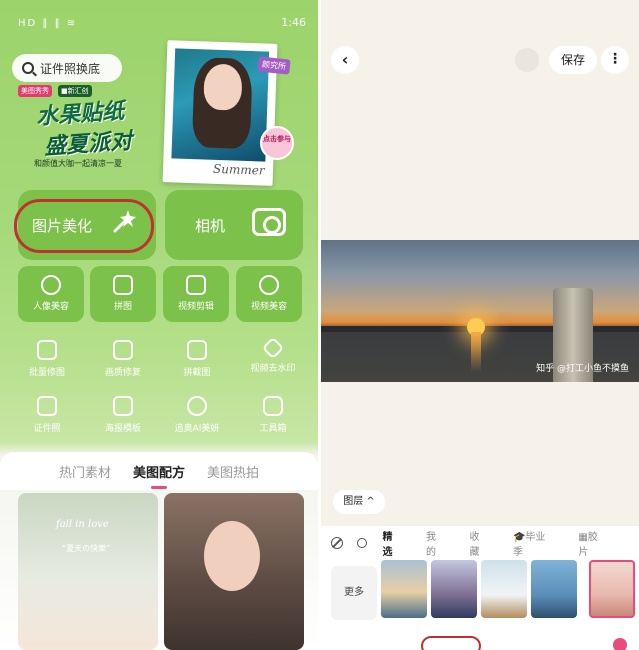 The image size is (639, 650). I want to click on sunset-photo-canvas: 知乎 @打工小鱼不摸鱼, so click(480, 311).